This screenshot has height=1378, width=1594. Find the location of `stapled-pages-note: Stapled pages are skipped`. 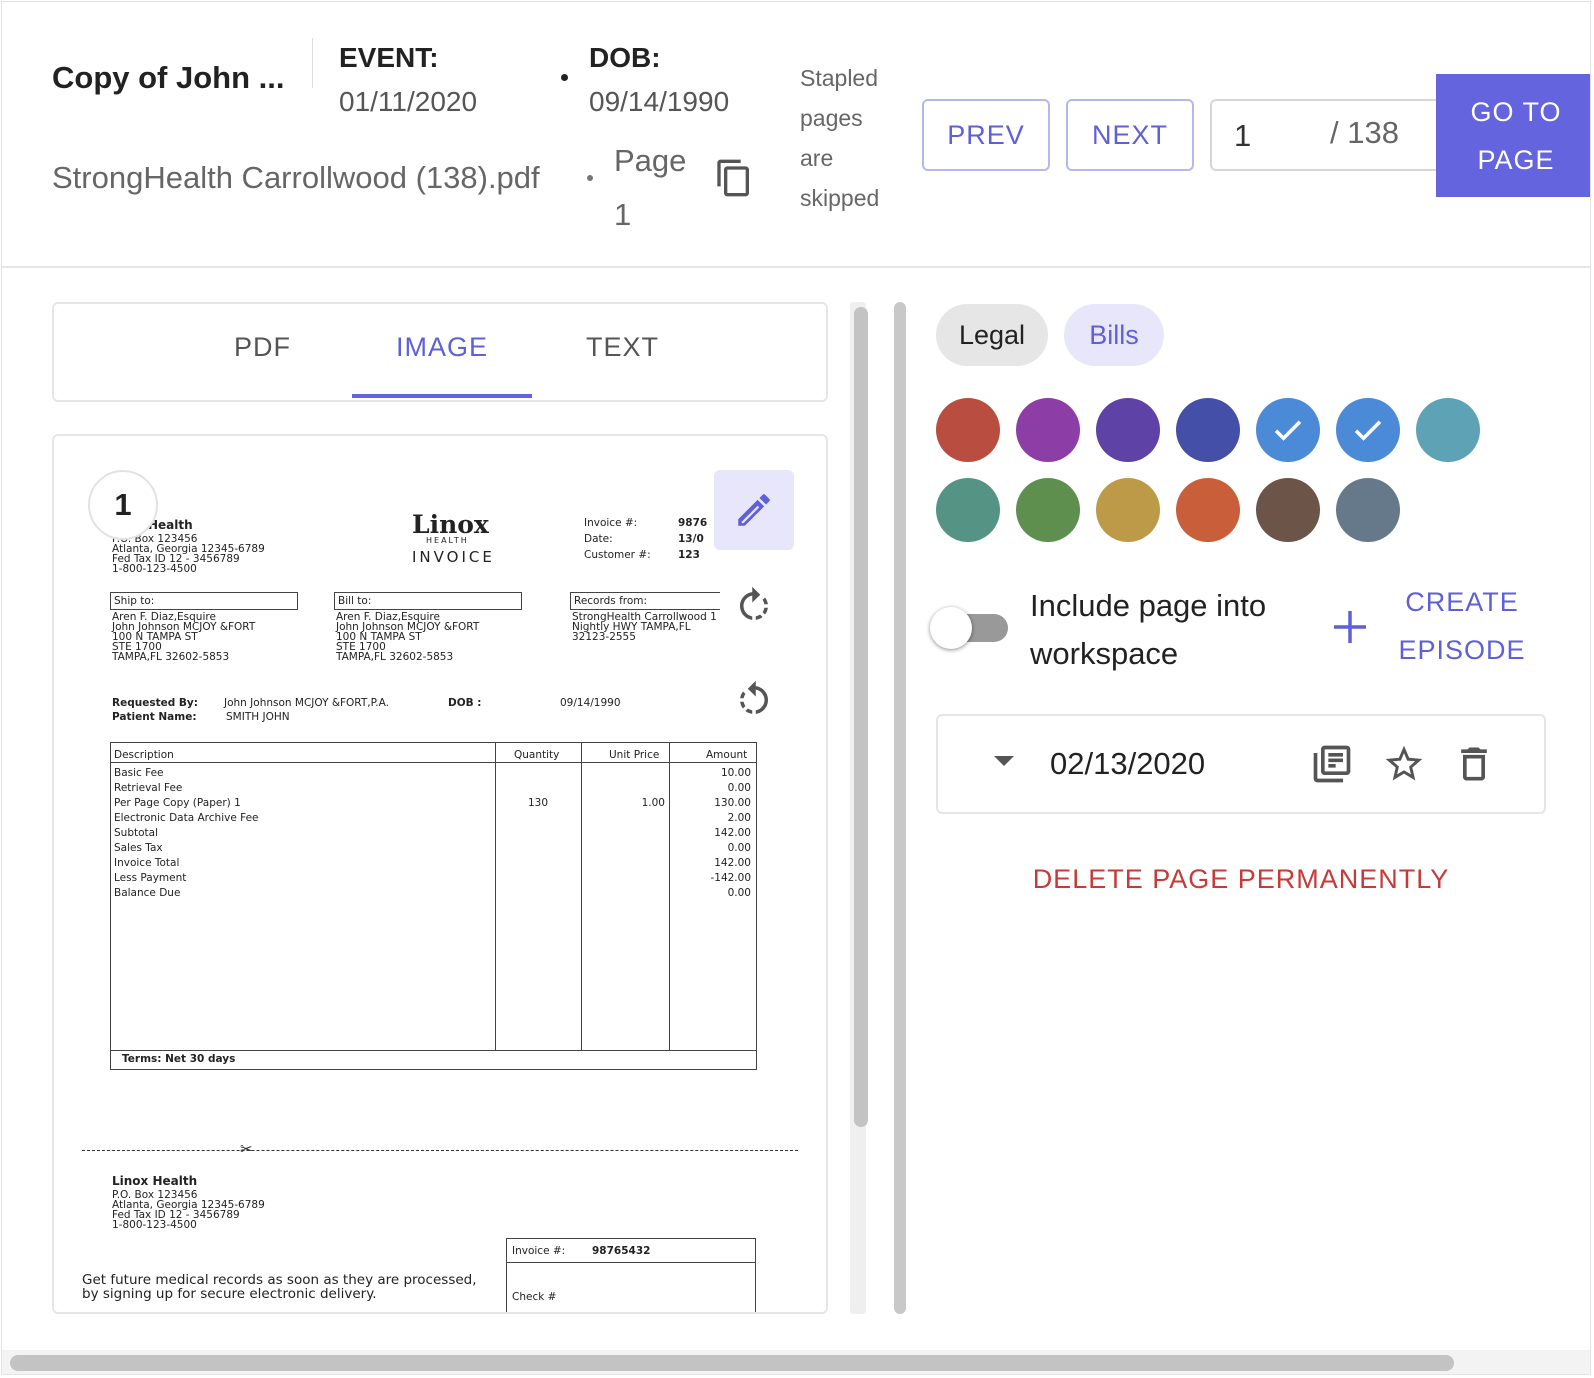

stapled-pages-note: Stapled pages are skipped is located at coordinates (840, 138).